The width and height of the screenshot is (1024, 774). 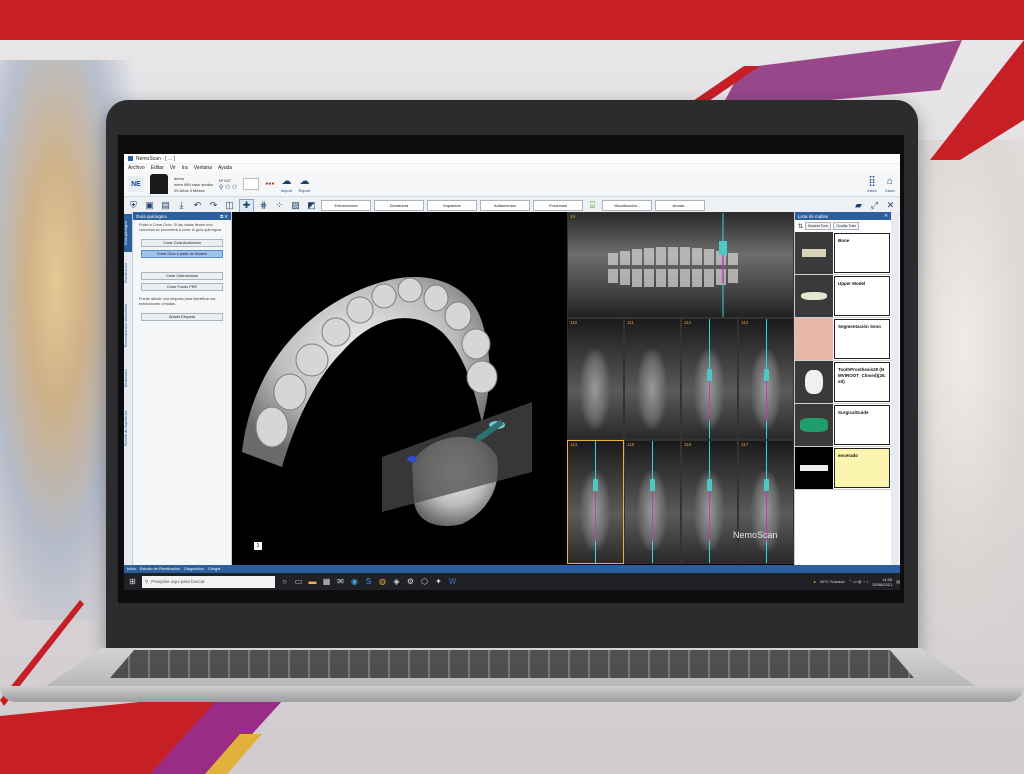 I want to click on store-icon: ▦, so click(x=326, y=581).